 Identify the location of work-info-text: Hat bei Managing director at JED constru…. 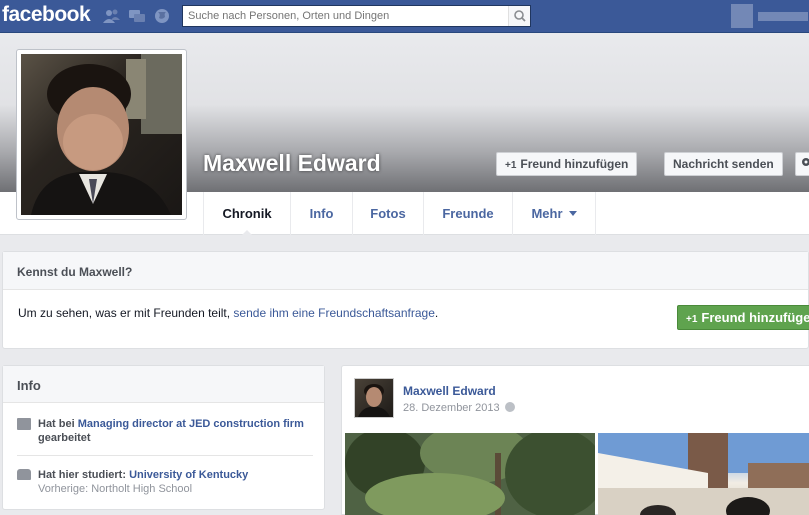
(175, 431).